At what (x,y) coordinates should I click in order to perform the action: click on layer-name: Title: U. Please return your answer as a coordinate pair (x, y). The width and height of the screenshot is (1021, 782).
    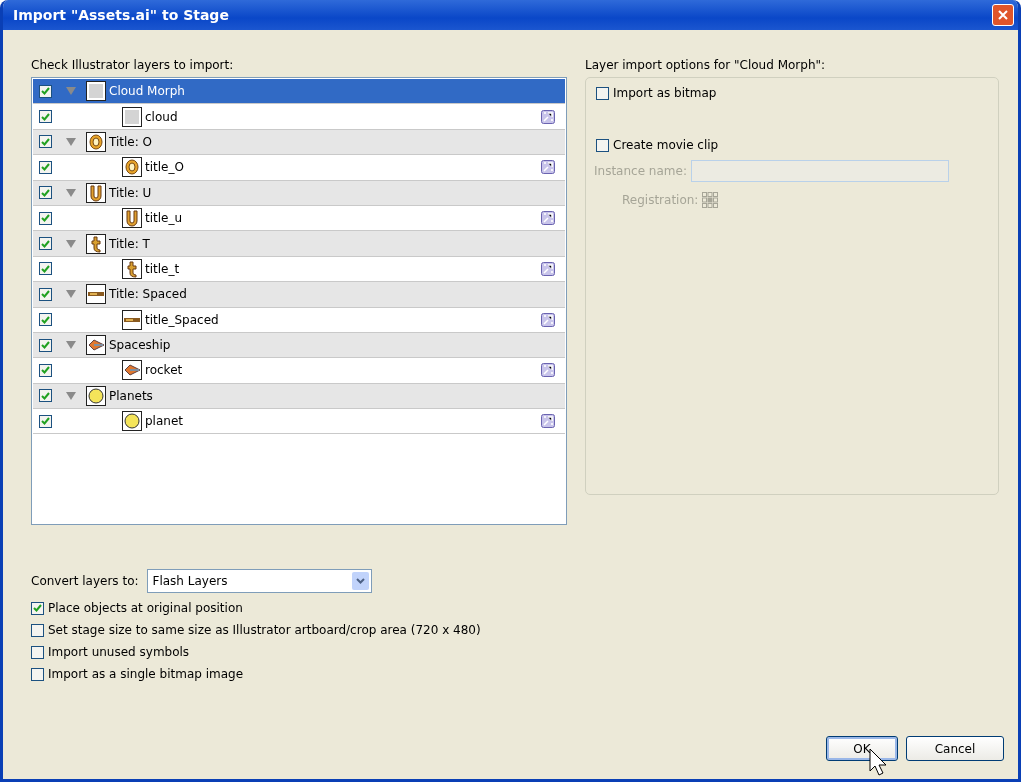
    Looking at the image, I should click on (130, 192).